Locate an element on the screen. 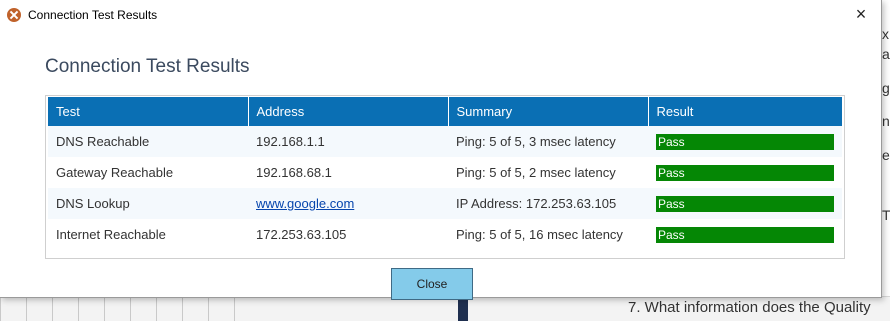 The width and height of the screenshot is (890, 321). cell-summary: Ping: 5 of 5, 3 msec latency is located at coordinates (548, 141).